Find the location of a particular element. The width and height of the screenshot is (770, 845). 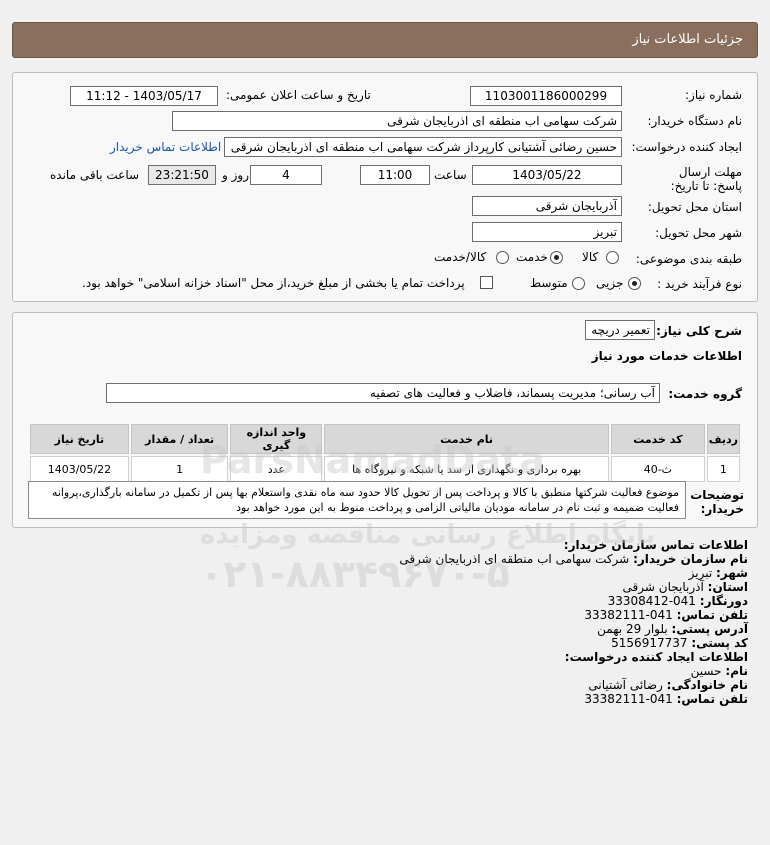

creator-label: ایجاد کننده درخواست: is located at coordinates (686, 147).